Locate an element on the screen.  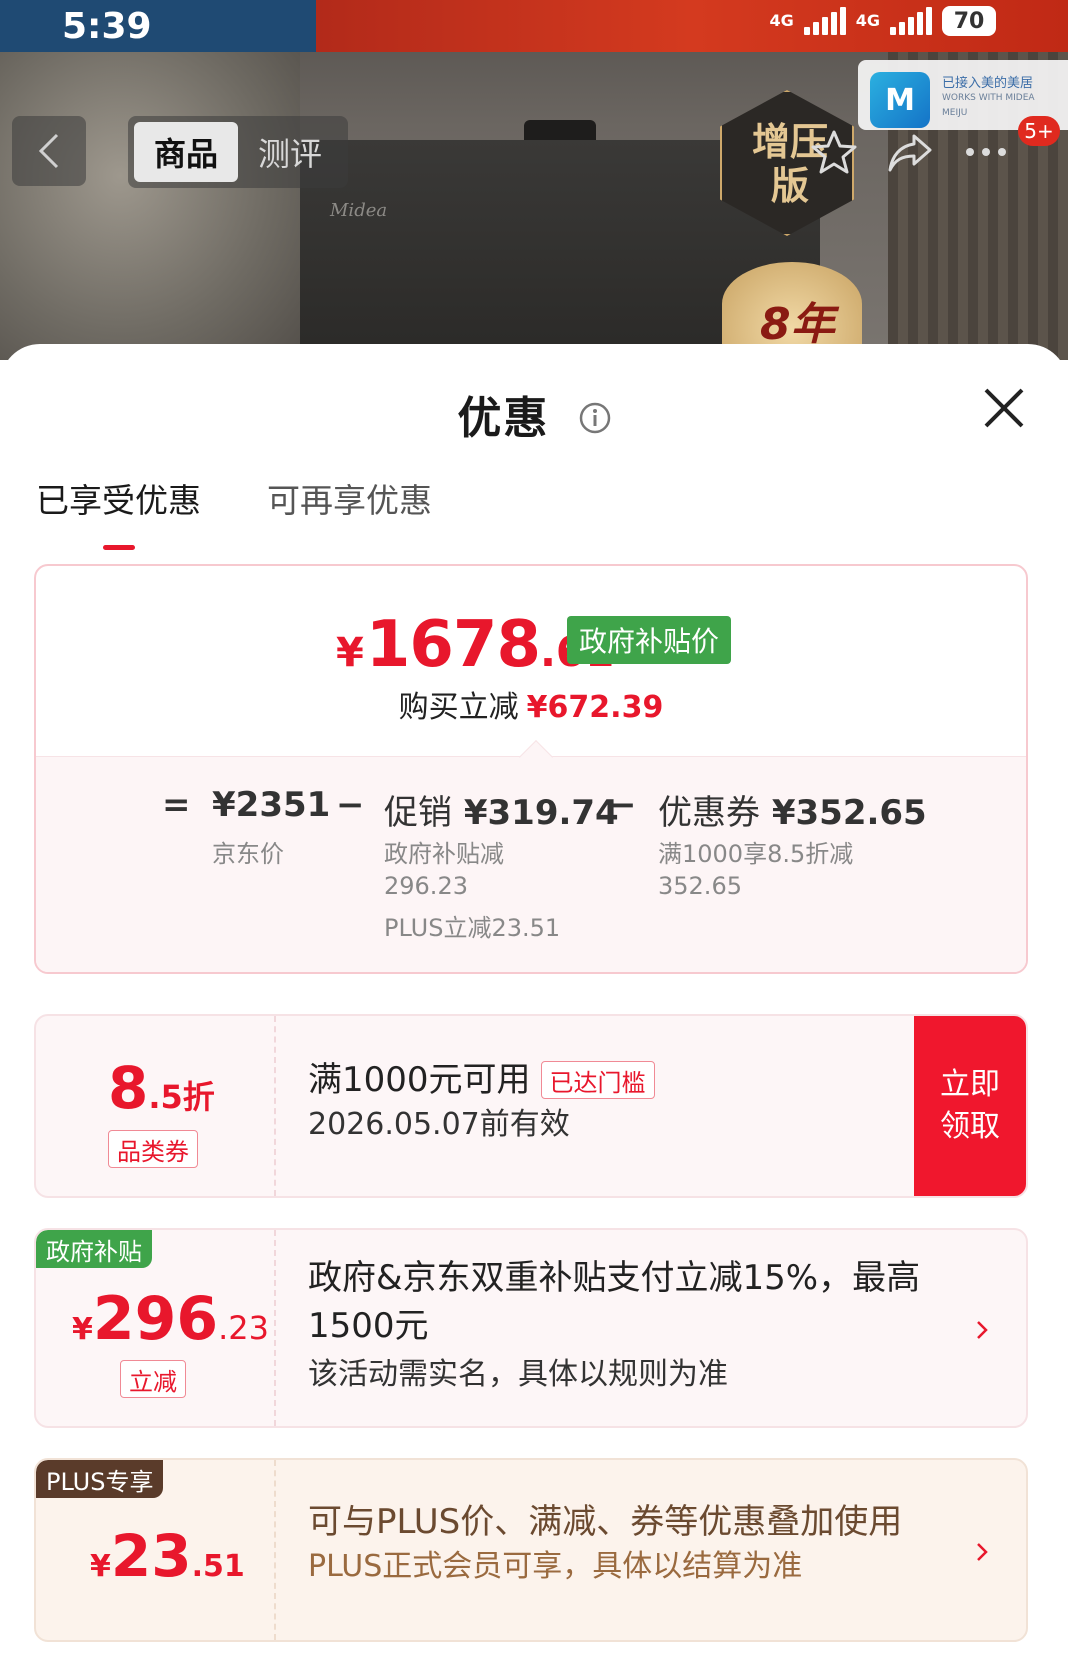
network-type-2: 4G is located at coordinates (867, 20).